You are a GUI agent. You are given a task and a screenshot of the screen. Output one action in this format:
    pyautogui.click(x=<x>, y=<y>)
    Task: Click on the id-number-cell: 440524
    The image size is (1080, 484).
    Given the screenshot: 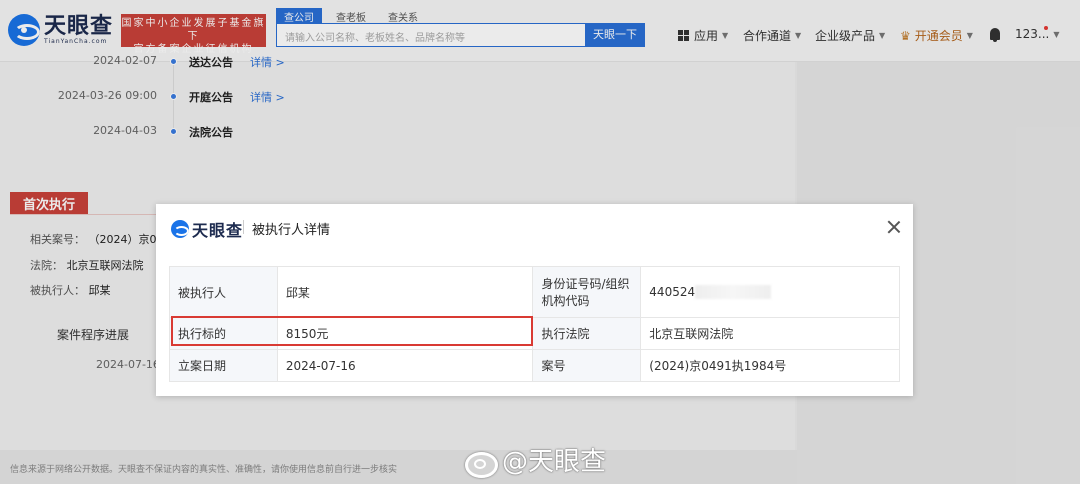 What is the action you would take?
    pyautogui.click(x=770, y=292)
    